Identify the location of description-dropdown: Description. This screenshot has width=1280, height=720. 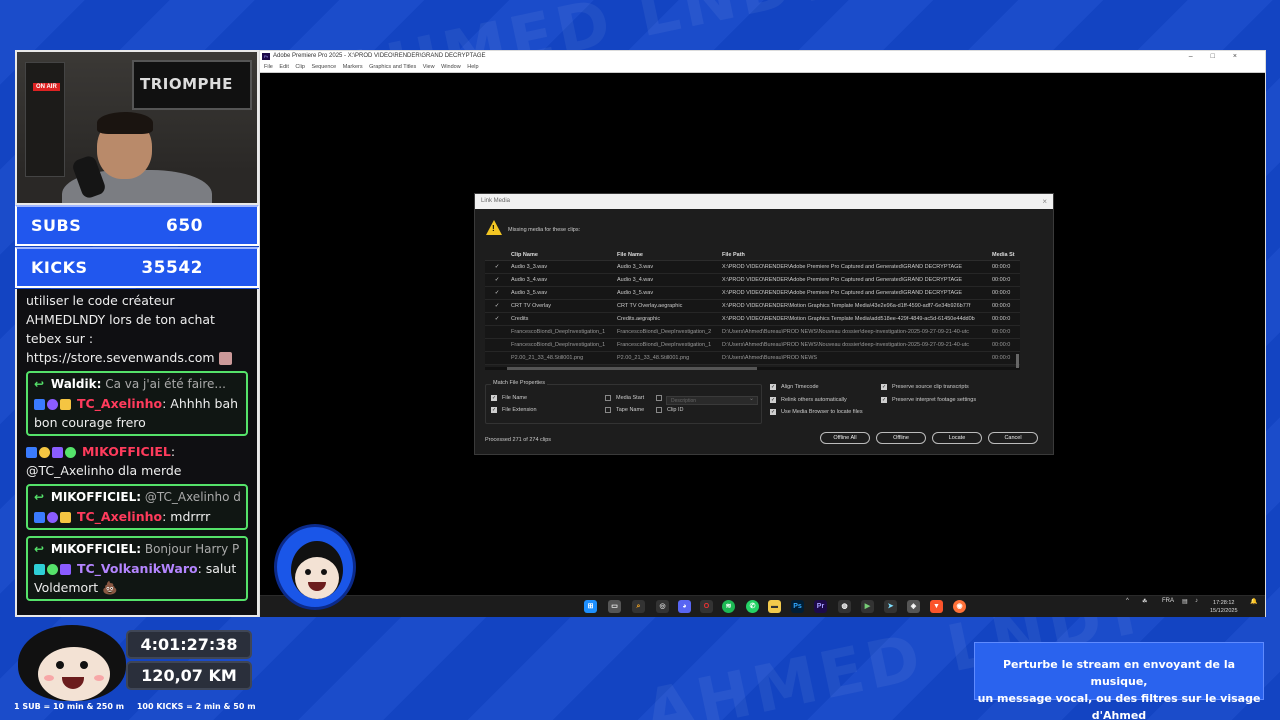
(712, 400).